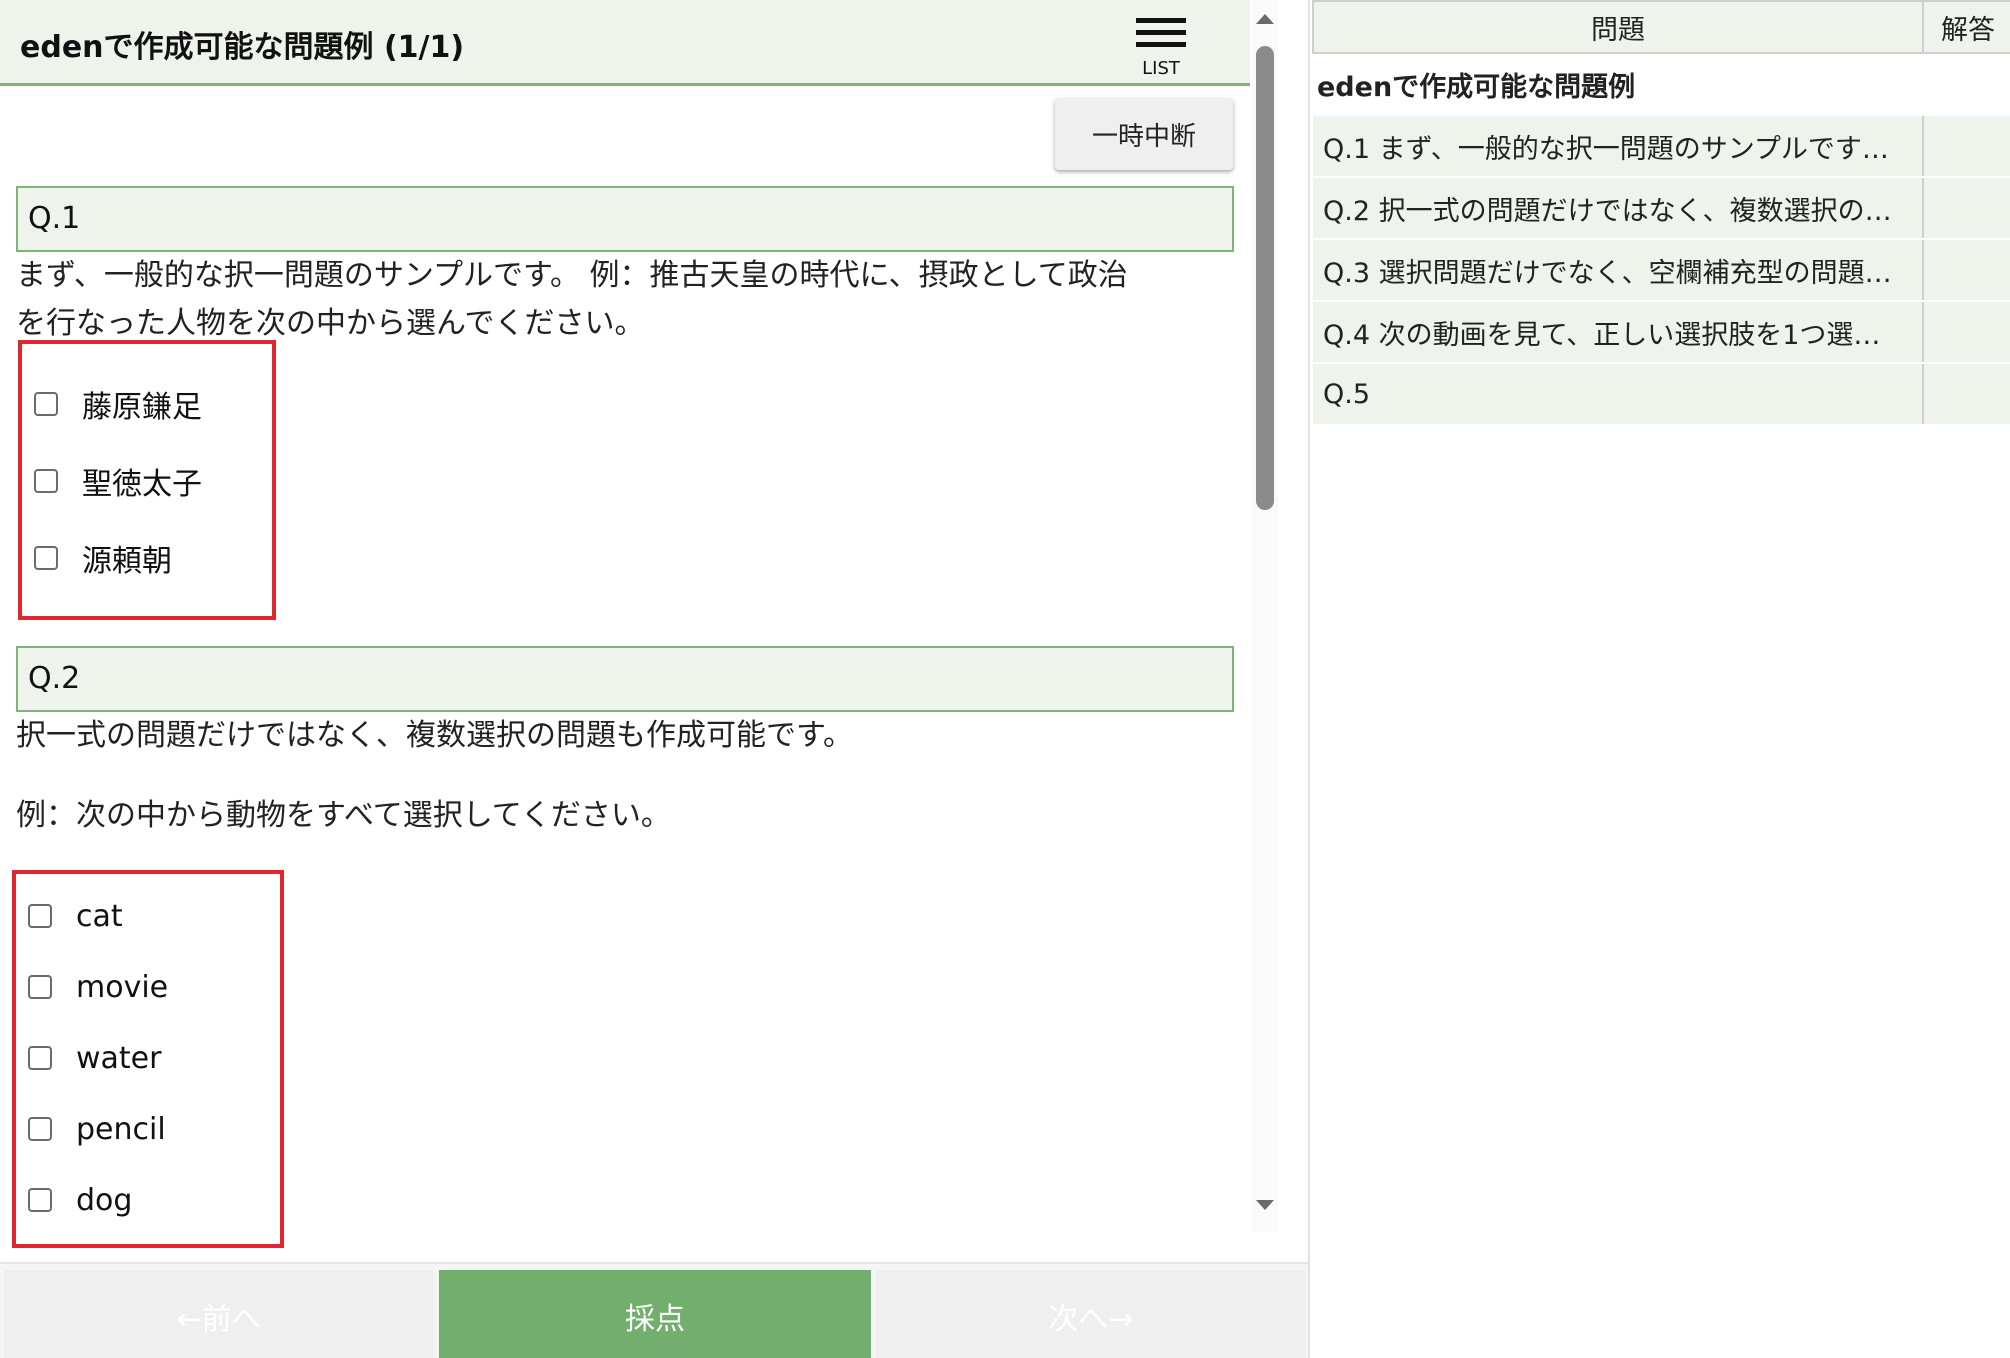 The image size is (2010, 1358). What do you see at coordinates (625, 679) in the screenshot?
I see `question-header-q2: Q.2` at bounding box center [625, 679].